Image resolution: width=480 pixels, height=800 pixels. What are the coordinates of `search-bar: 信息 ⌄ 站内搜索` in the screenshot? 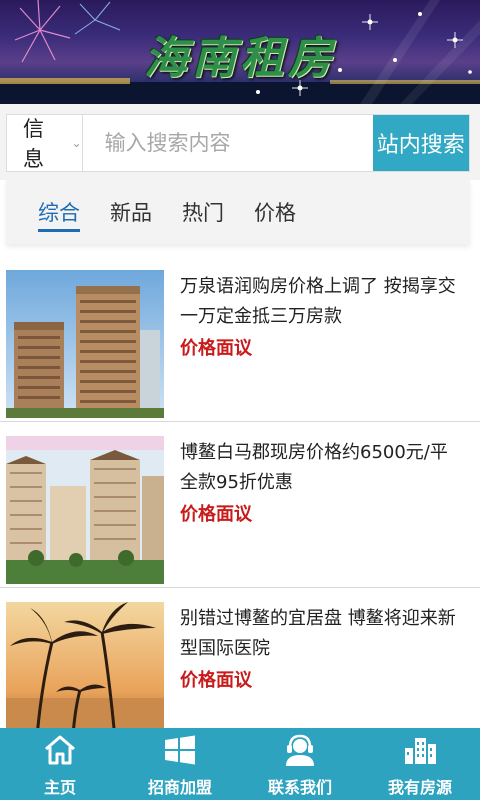 It's located at (240, 142).